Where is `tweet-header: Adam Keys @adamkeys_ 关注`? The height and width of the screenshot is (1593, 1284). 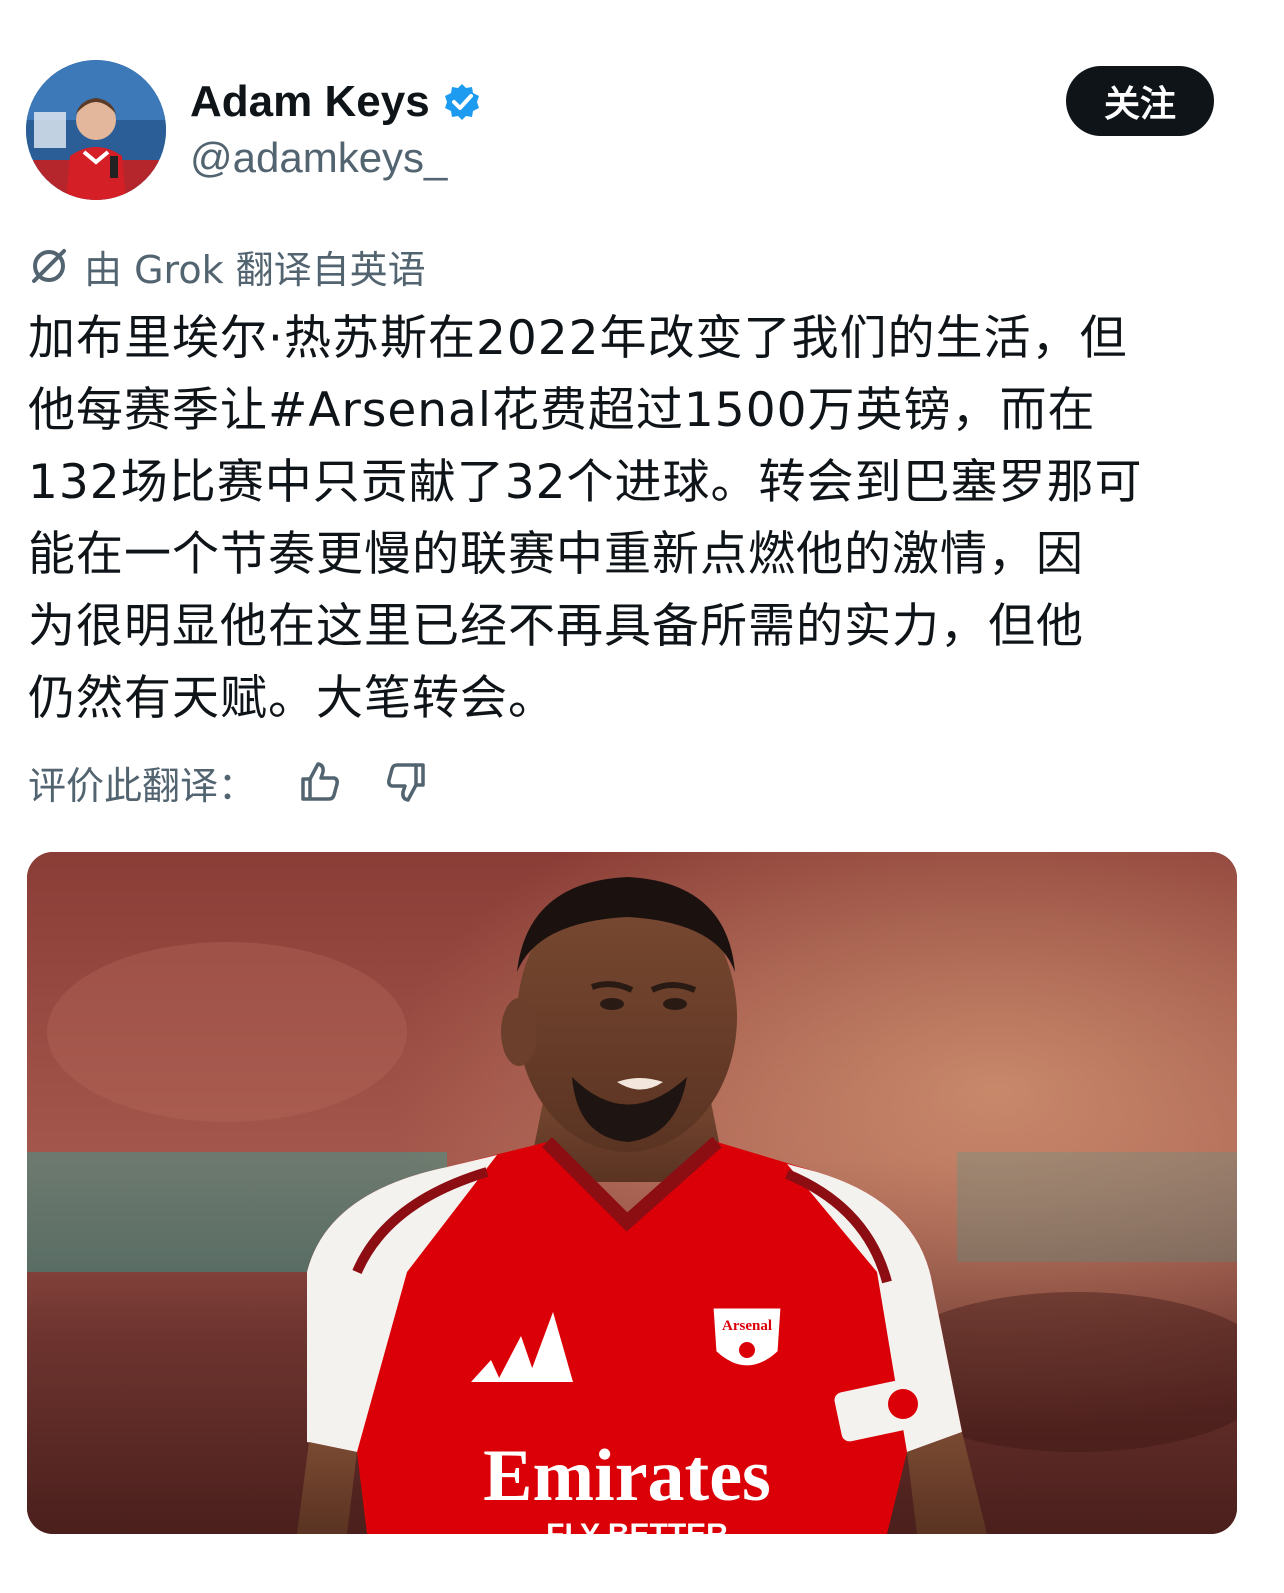 tweet-header: Adam Keys @adamkeys_ 关注 is located at coordinates (642, 115).